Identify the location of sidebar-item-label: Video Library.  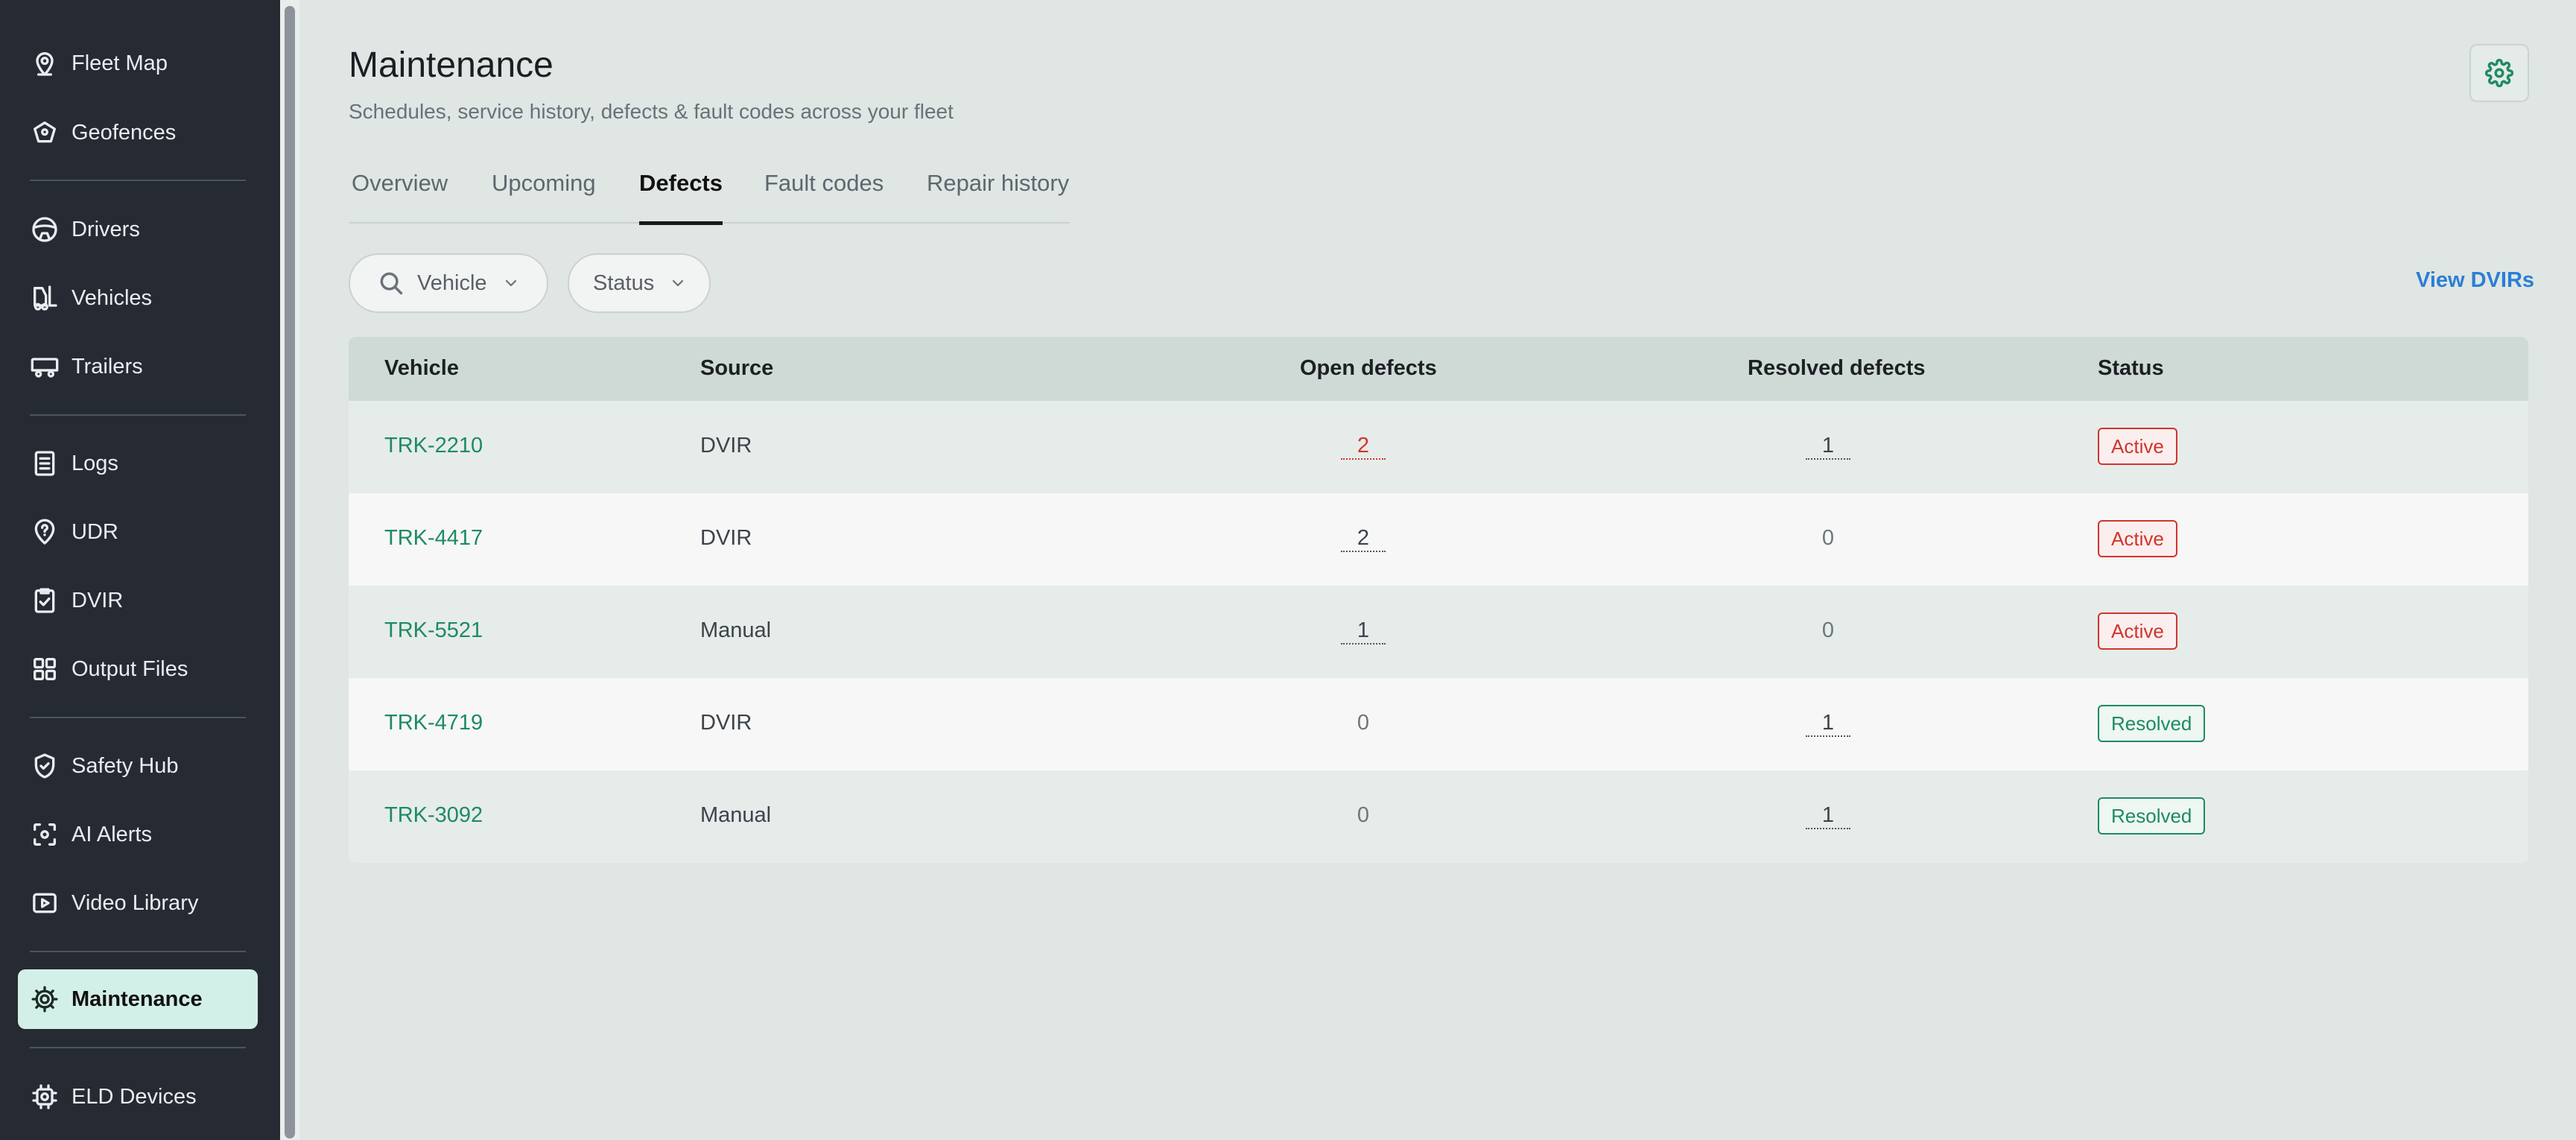
(135, 902).